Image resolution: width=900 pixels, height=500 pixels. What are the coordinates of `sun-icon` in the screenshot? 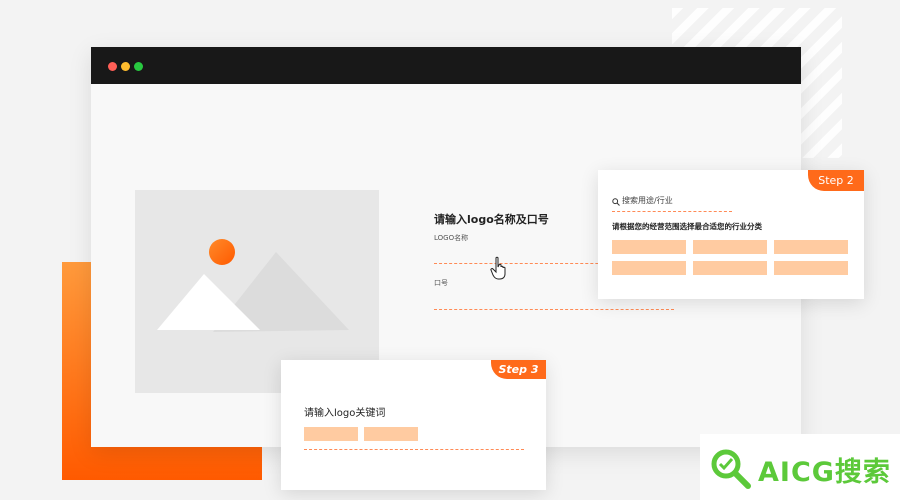 It's located at (222, 252).